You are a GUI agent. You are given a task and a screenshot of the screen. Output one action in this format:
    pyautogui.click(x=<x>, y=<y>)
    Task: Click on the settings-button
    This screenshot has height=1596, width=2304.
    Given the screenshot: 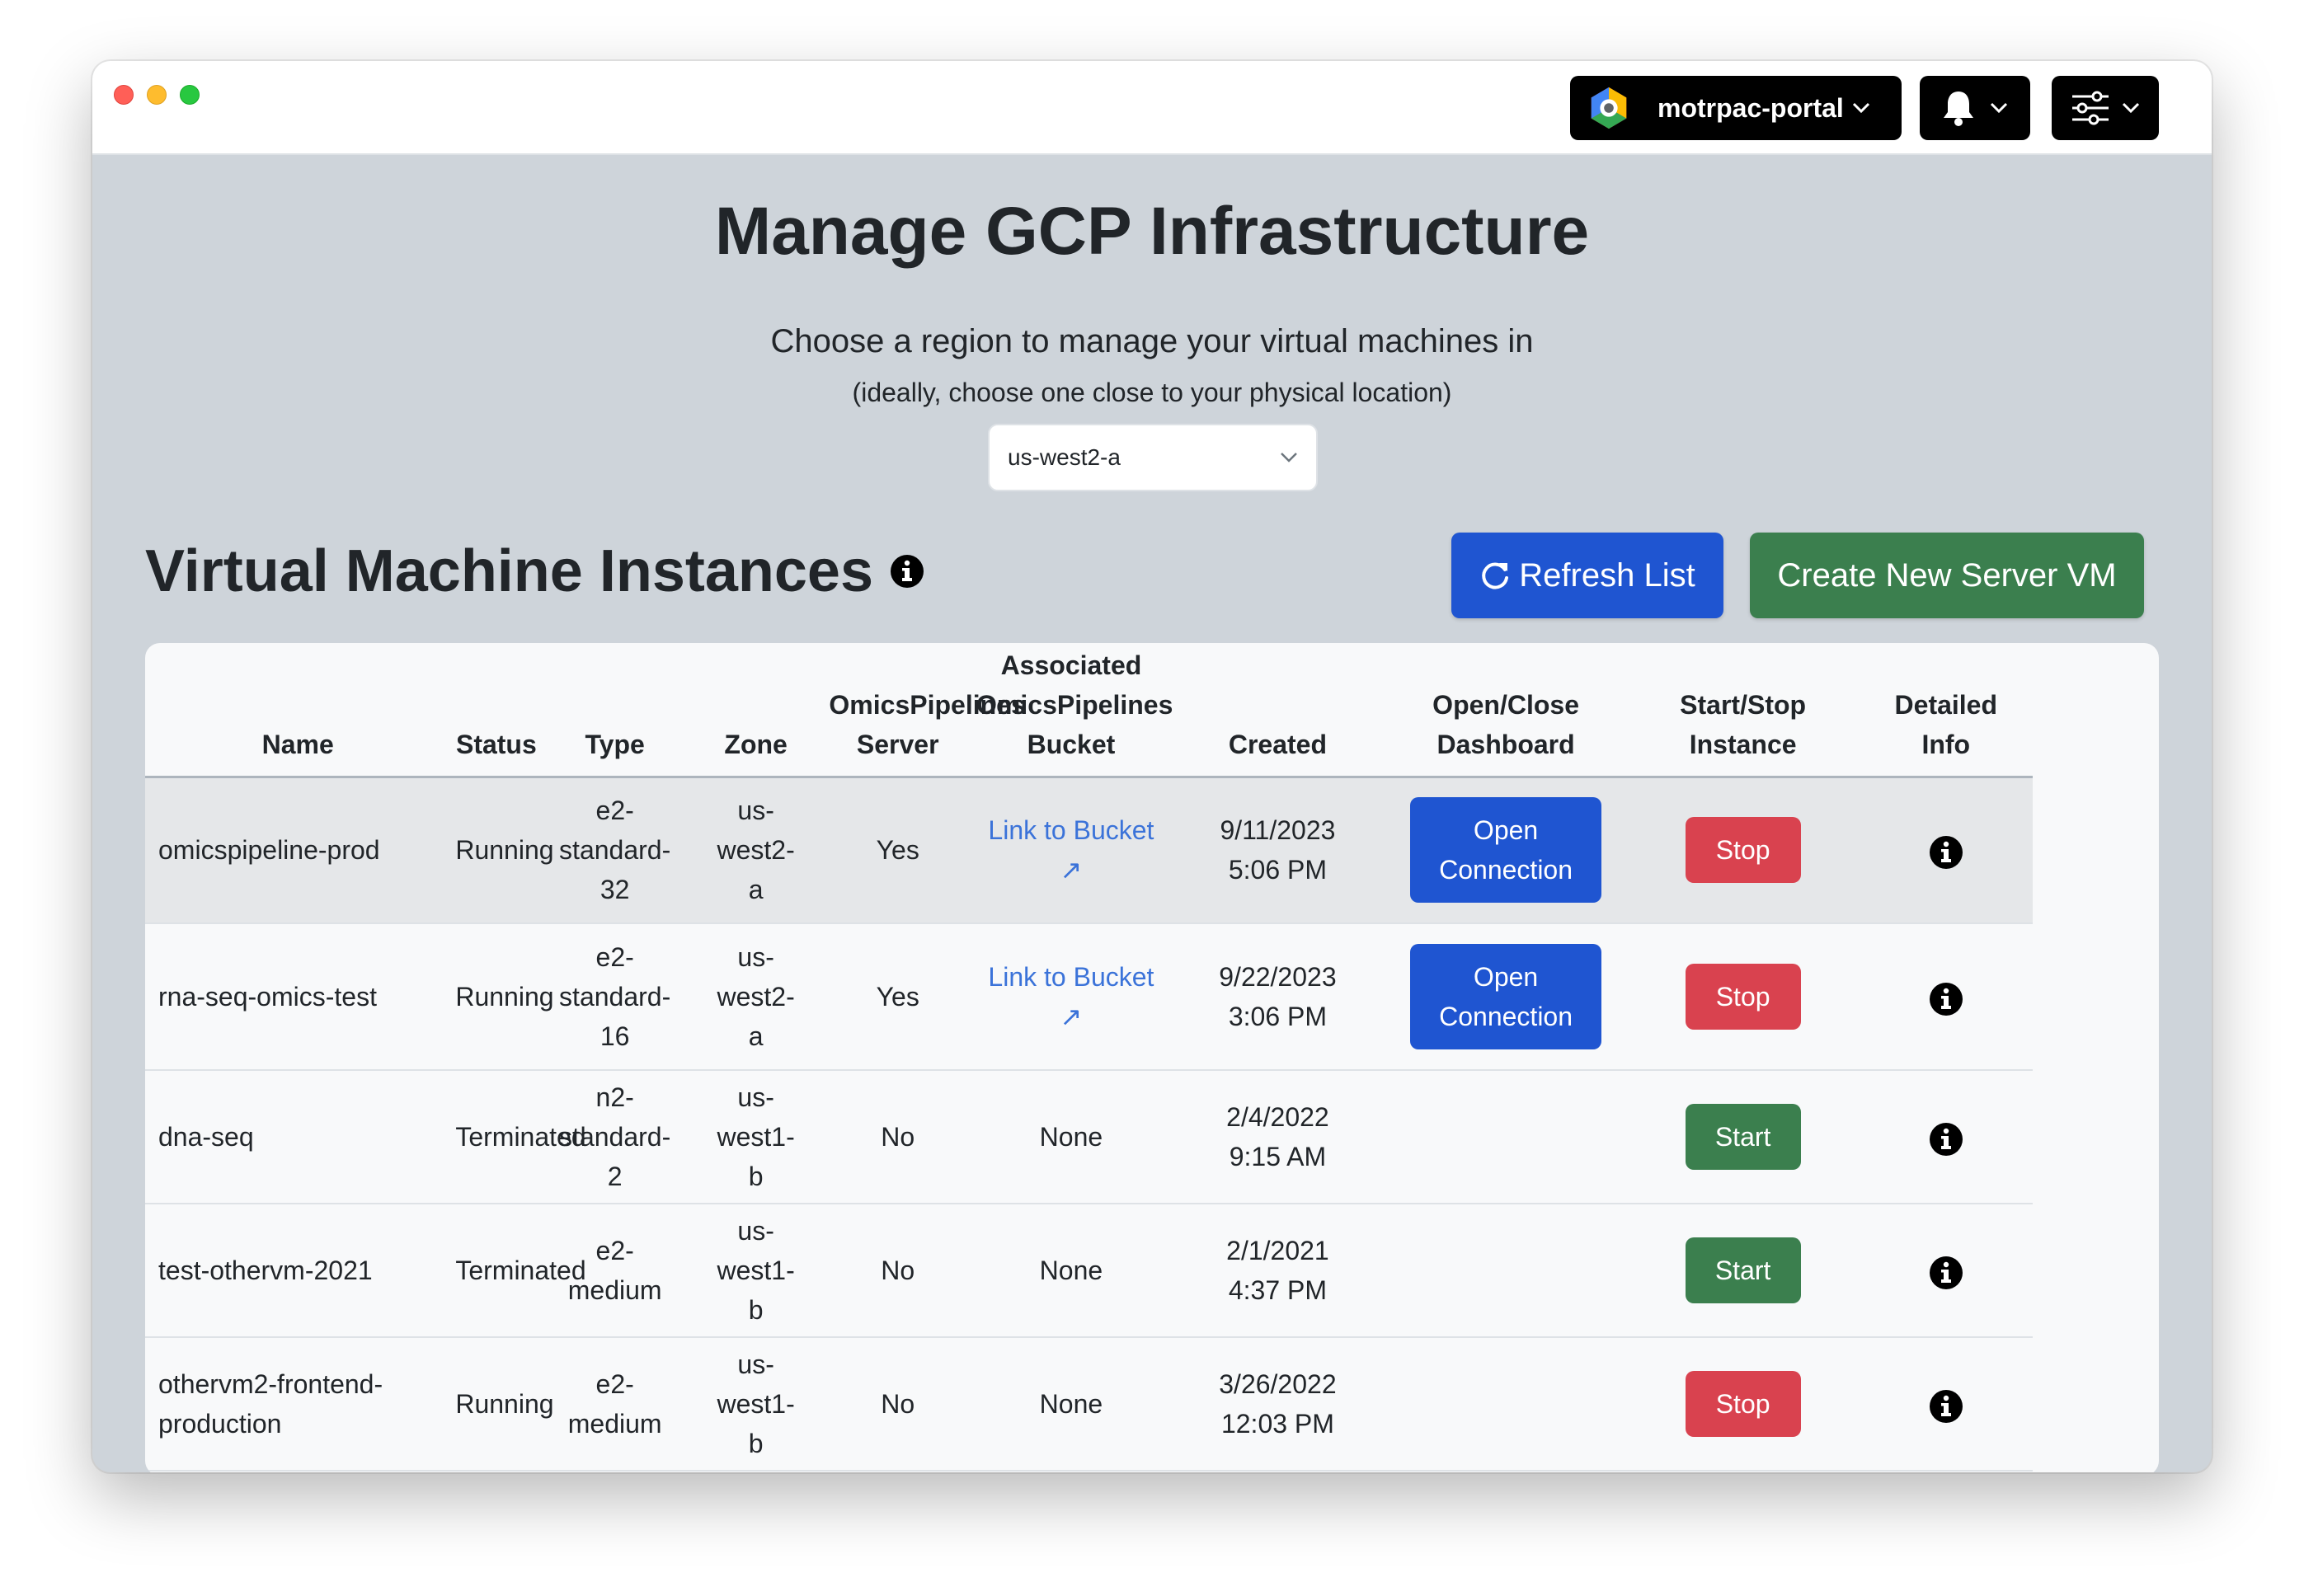 What is the action you would take?
    pyautogui.click(x=2105, y=108)
    